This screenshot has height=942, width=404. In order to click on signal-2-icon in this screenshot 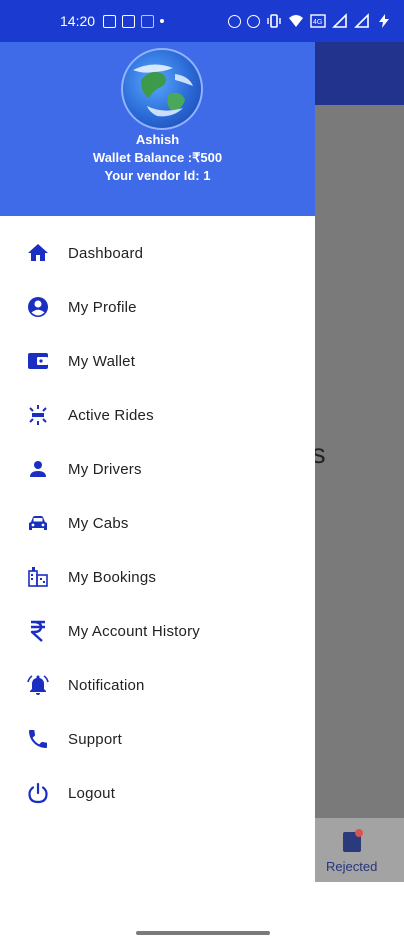, I will do `click(361, 20)`.